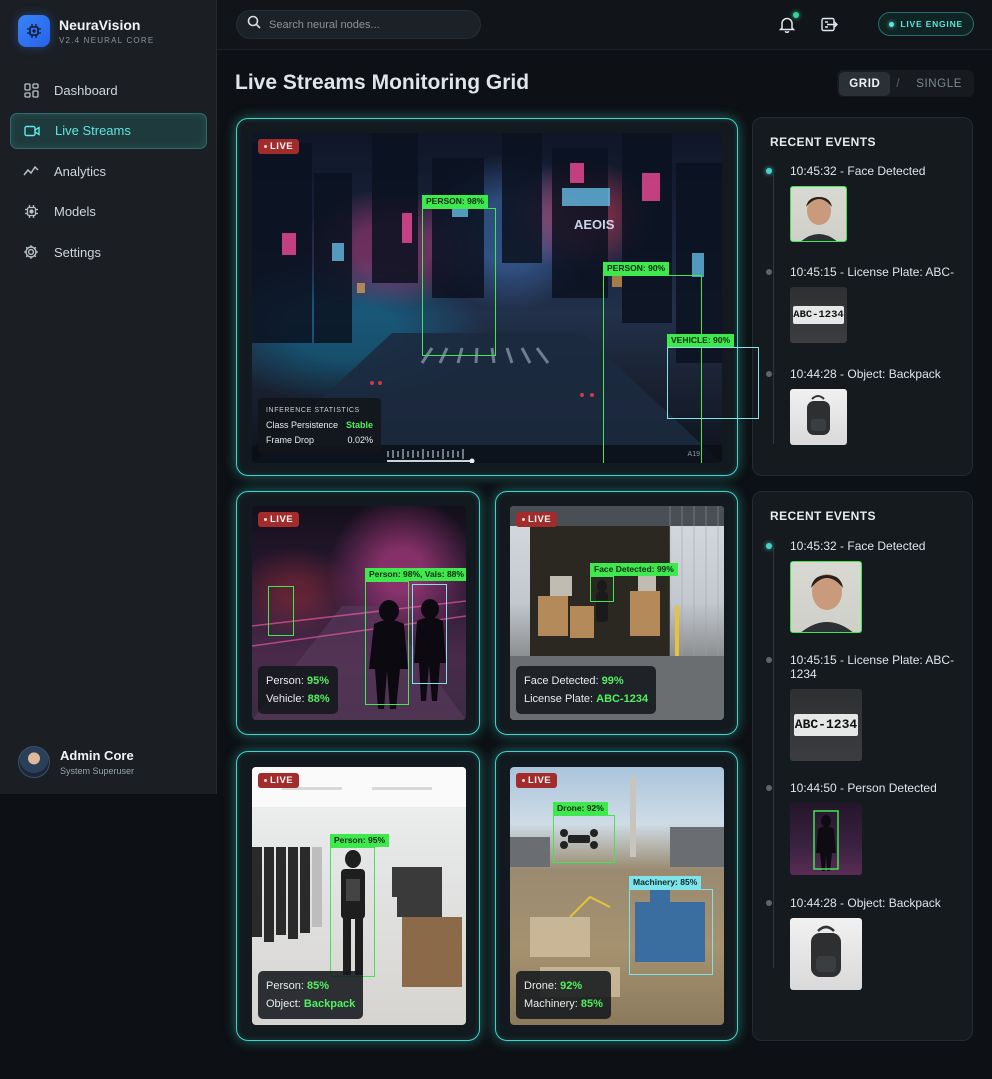 This screenshot has height=1079, width=992. I want to click on engine-status-dot, so click(892, 24).